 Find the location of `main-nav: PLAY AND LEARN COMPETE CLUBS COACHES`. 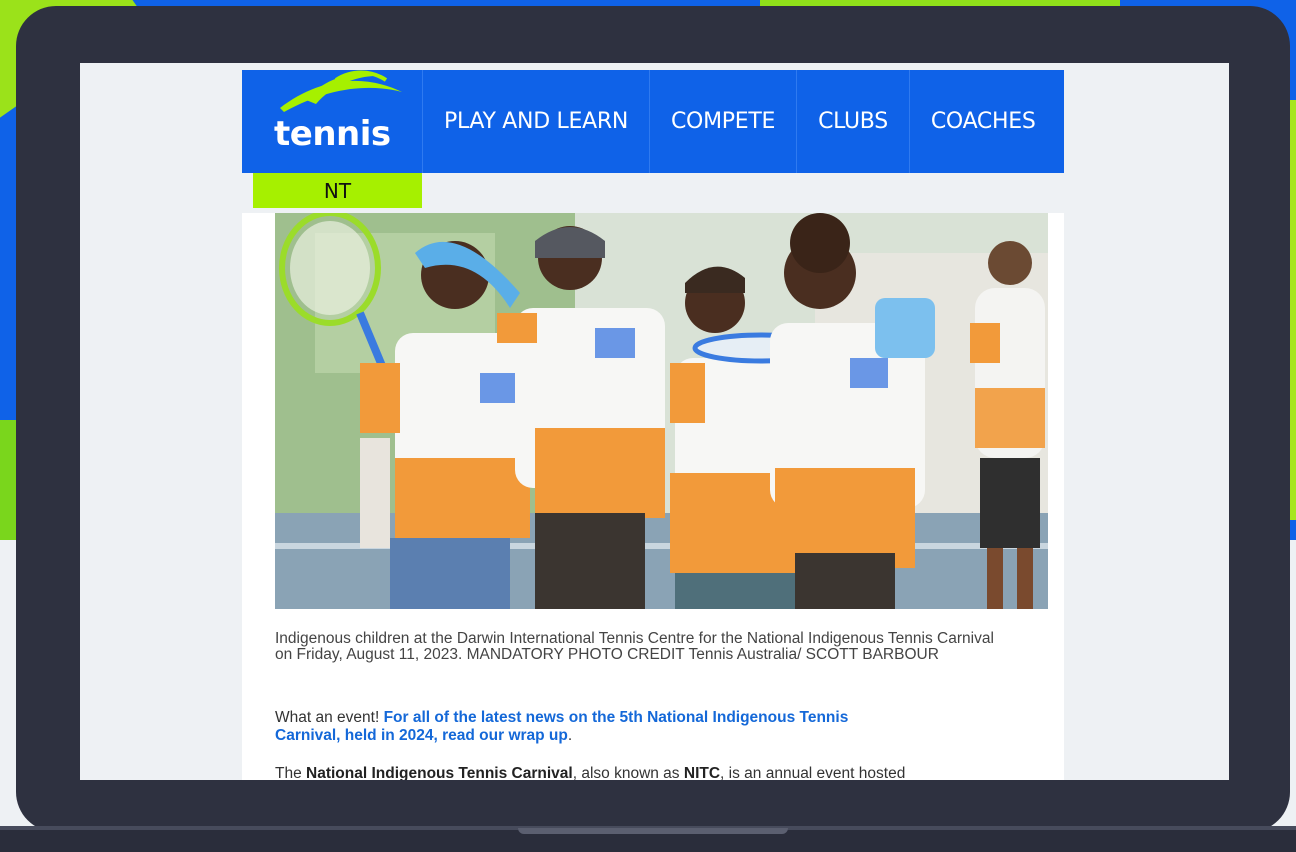

main-nav: PLAY AND LEARN COMPETE CLUBS COACHES is located at coordinates (739, 121).